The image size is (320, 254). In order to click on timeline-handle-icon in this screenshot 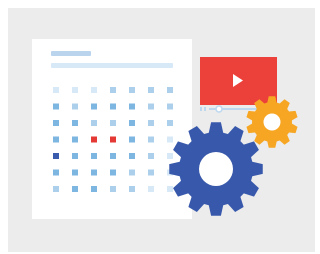, I will do `click(219, 109)`.